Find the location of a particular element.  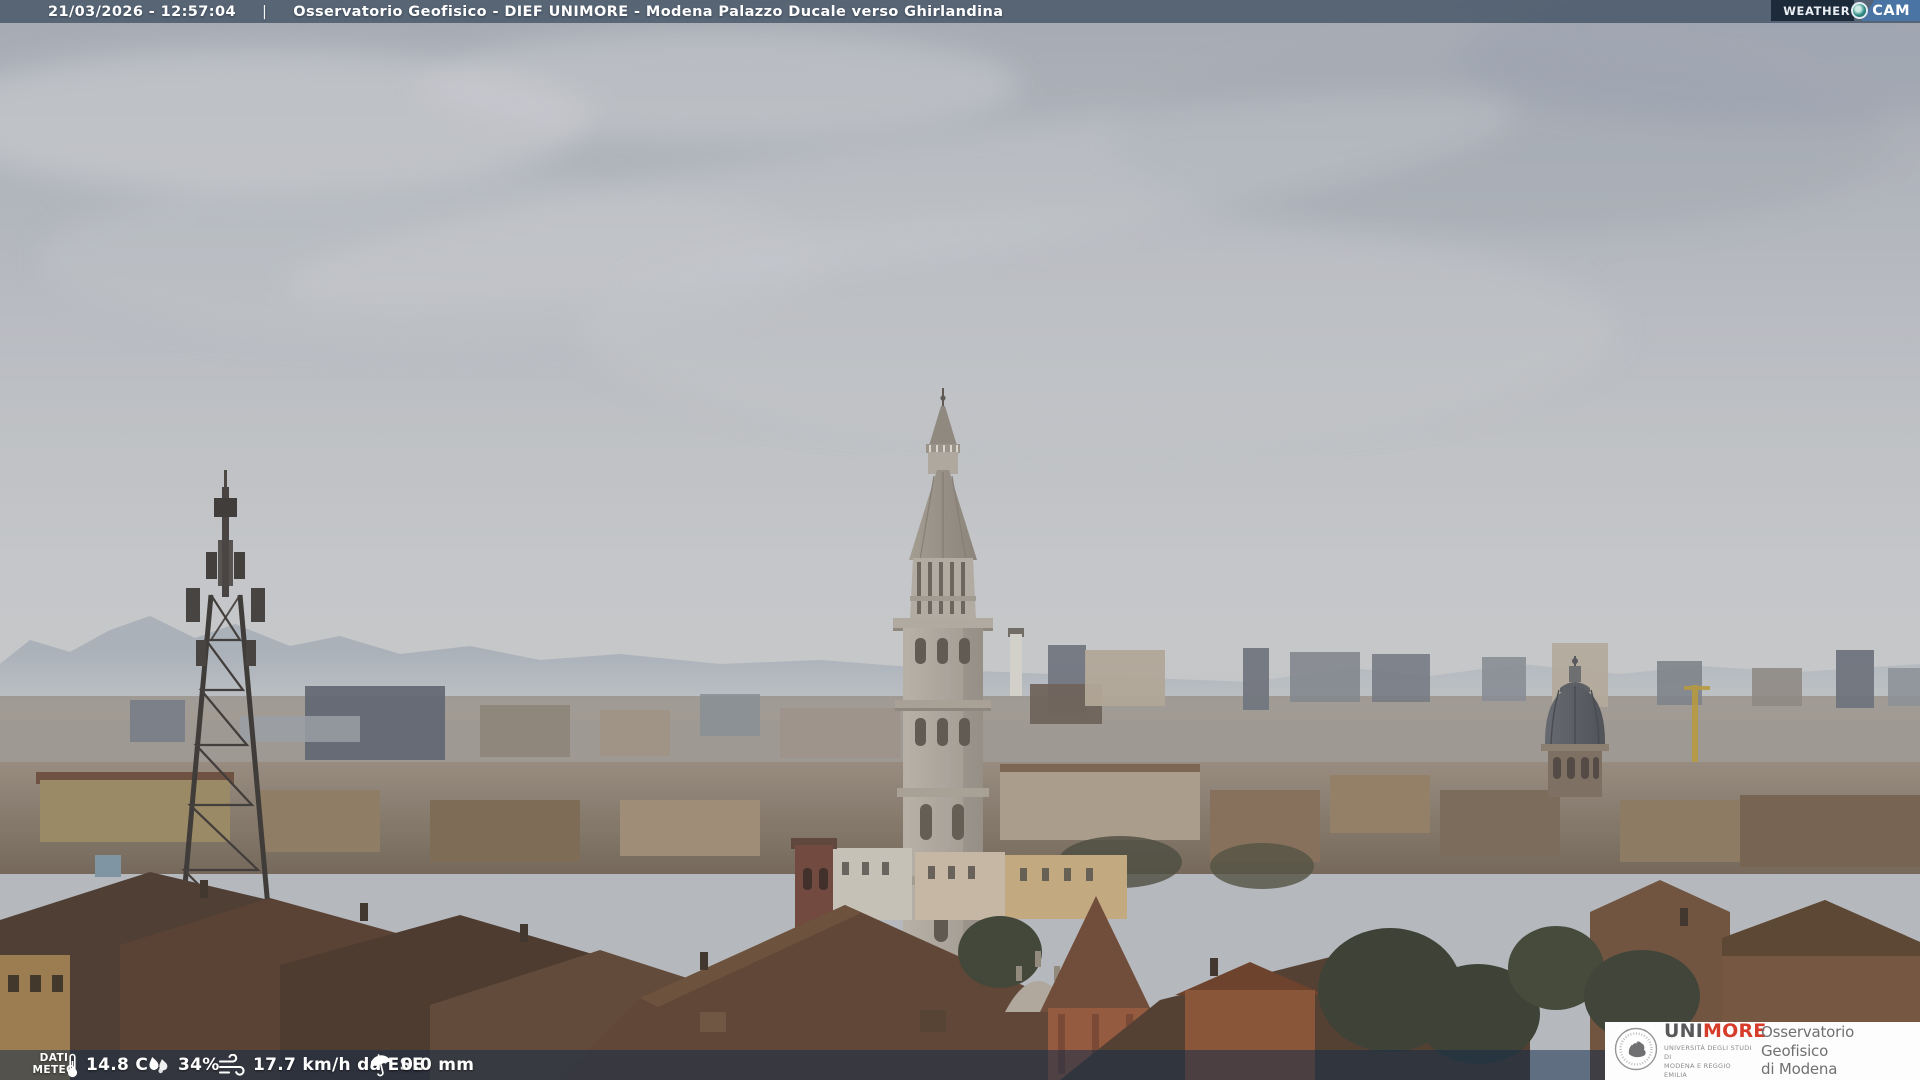

brand-uni: UNI is located at coordinates (1683, 1031).